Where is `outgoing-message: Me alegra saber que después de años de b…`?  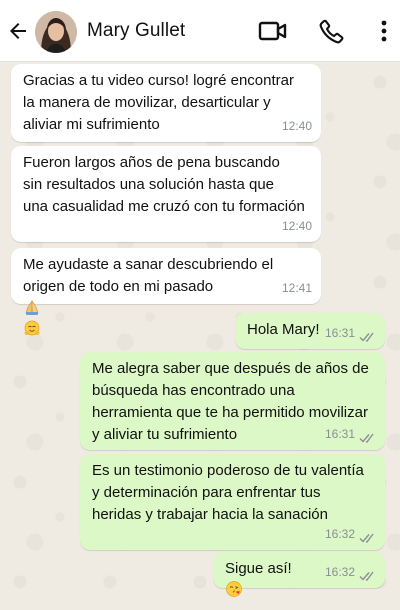 outgoing-message: Me alegra saber que después de años de b… is located at coordinates (232, 401).